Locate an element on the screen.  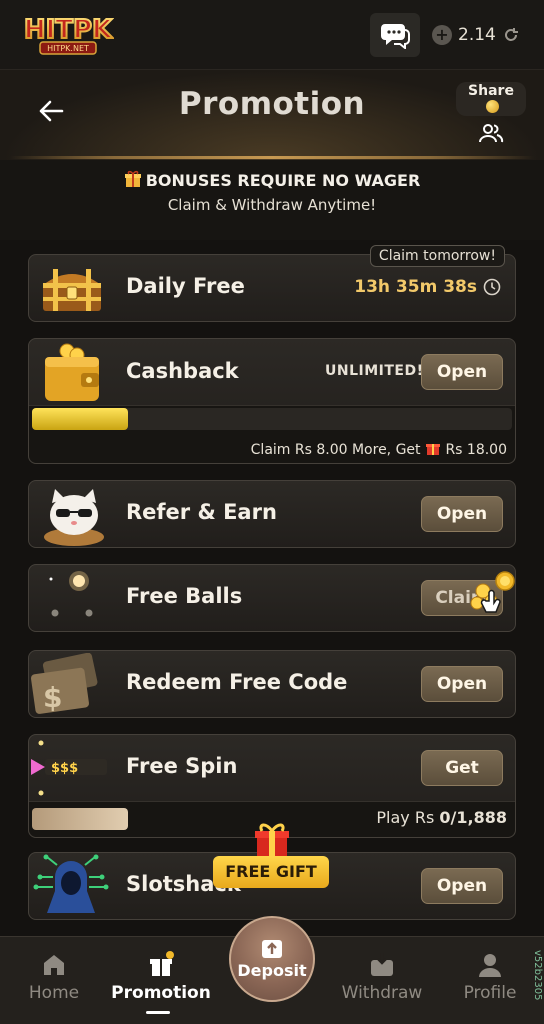
nav-home: Home is located at coordinates (54, 977).